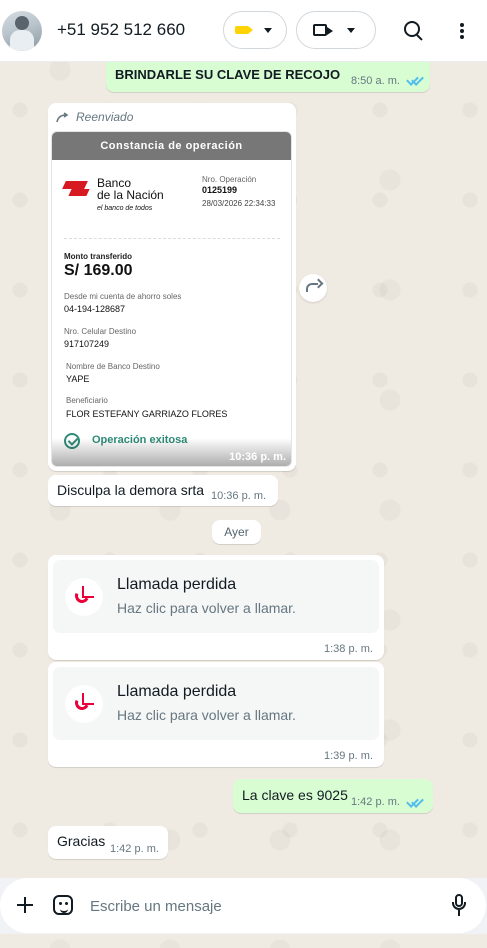 The image size is (487, 948). I want to click on label-button, so click(255, 30).